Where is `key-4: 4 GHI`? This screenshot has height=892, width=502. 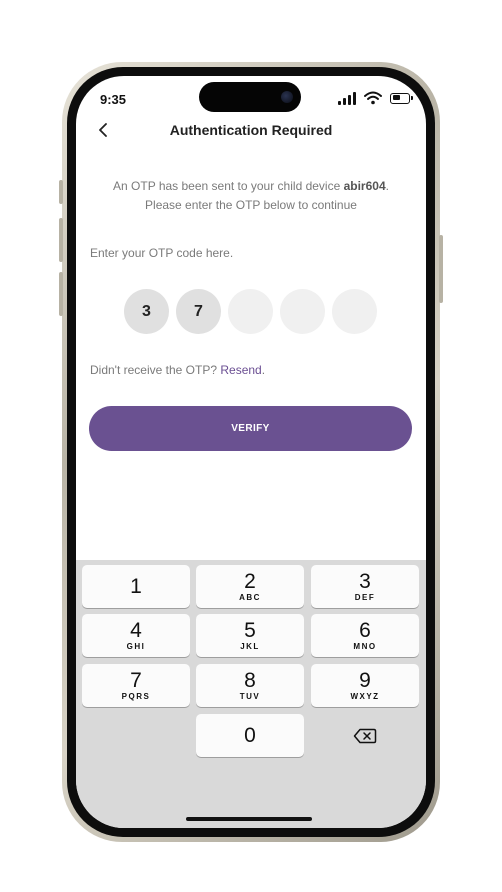
key-4: 4 GHI is located at coordinates (136, 635).